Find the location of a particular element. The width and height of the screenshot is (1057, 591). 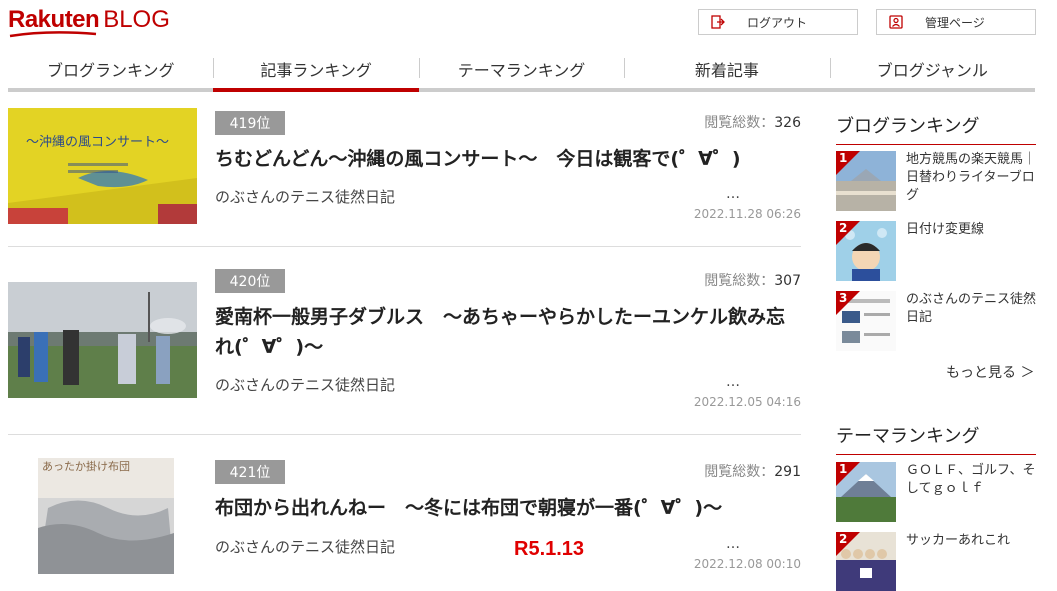

logout-button: ログアウト is located at coordinates (778, 22).